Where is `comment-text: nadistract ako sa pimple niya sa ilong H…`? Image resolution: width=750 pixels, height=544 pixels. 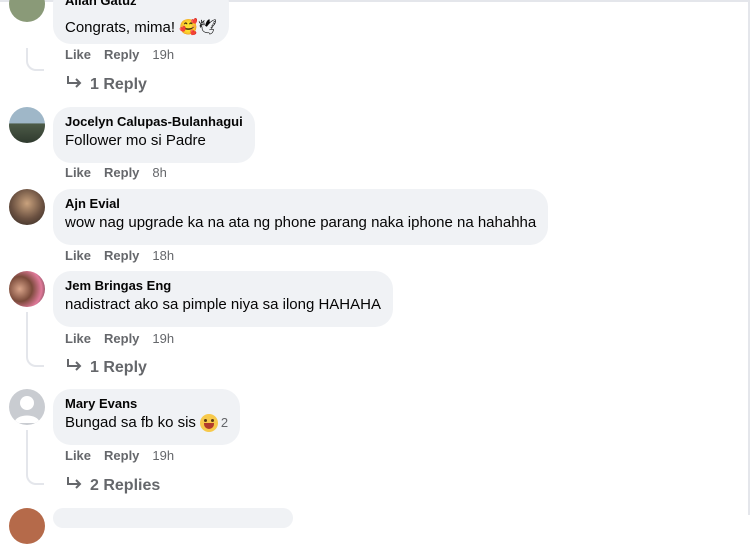
comment-text: nadistract ako sa pimple niya sa ilong H… is located at coordinates (223, 304).